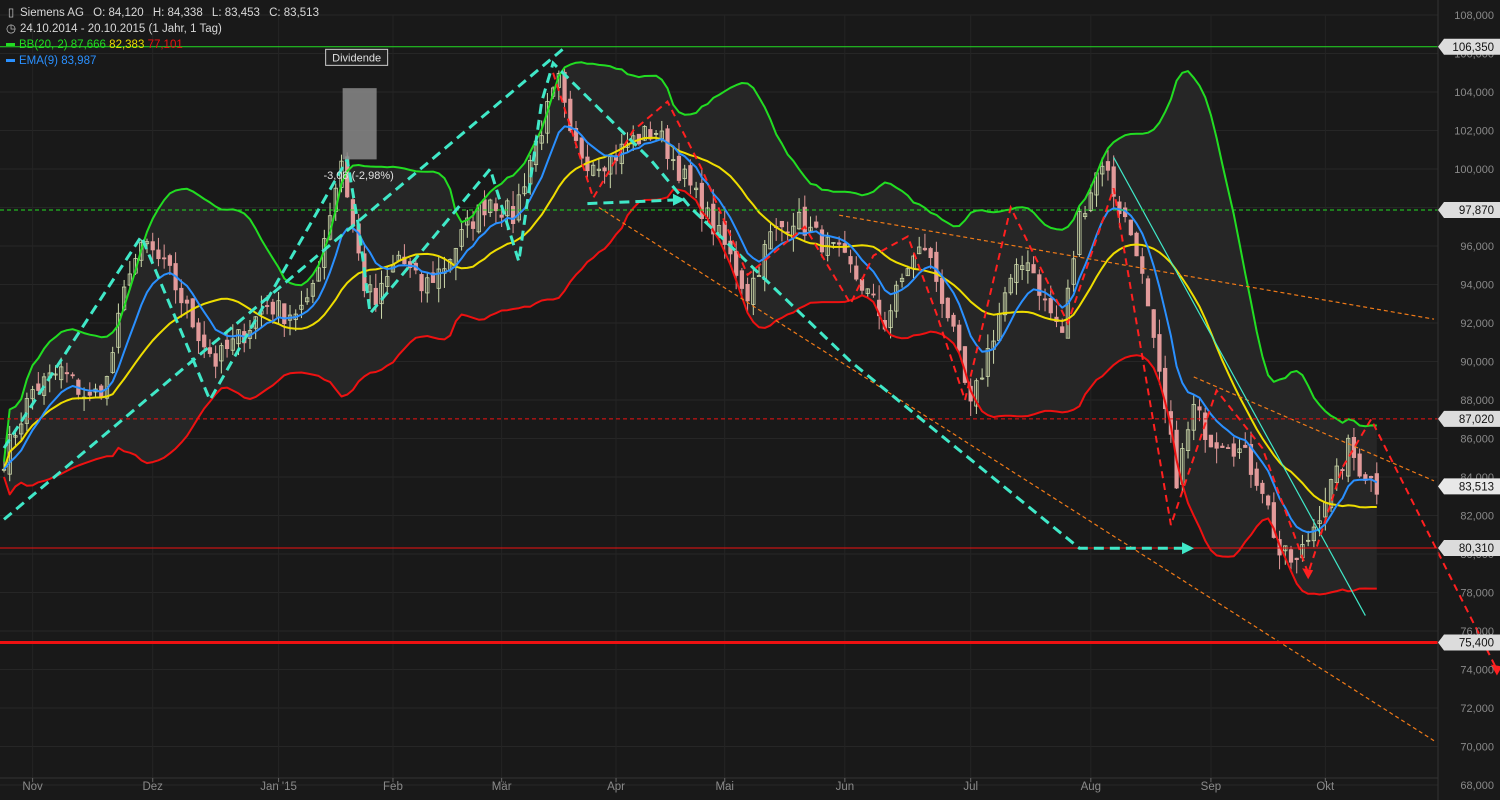 The image size is (1500, 800). What do you see at coordinates (52, 13) in the screenshot?
I see `symbol-name: Siemens AG` at bounding box center [52, 13].